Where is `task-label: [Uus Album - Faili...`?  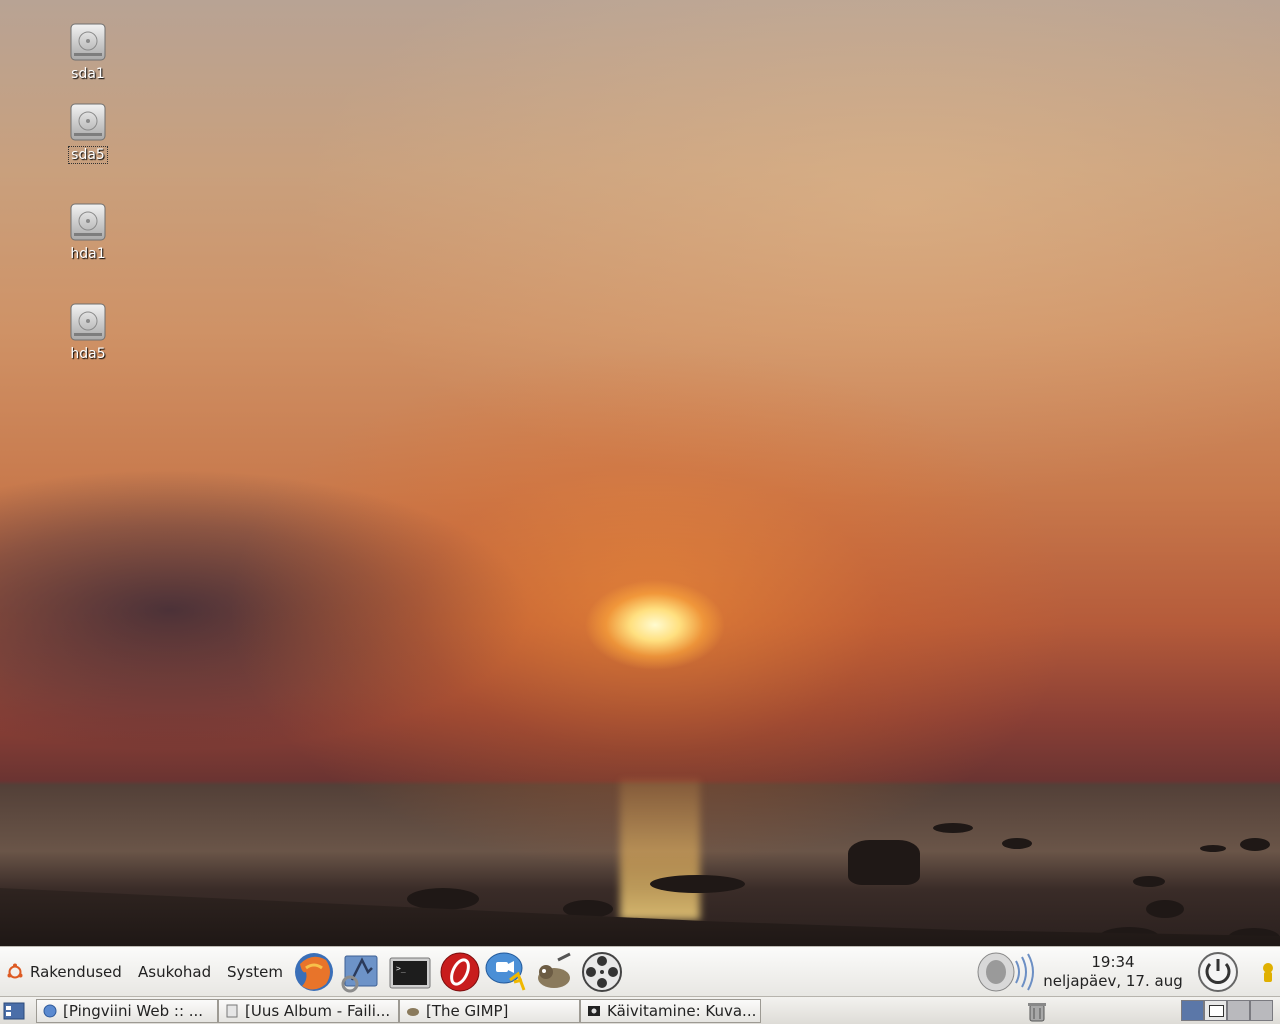
task-label: [Uus Album - Faili... is located at coordinates (318, 1011).